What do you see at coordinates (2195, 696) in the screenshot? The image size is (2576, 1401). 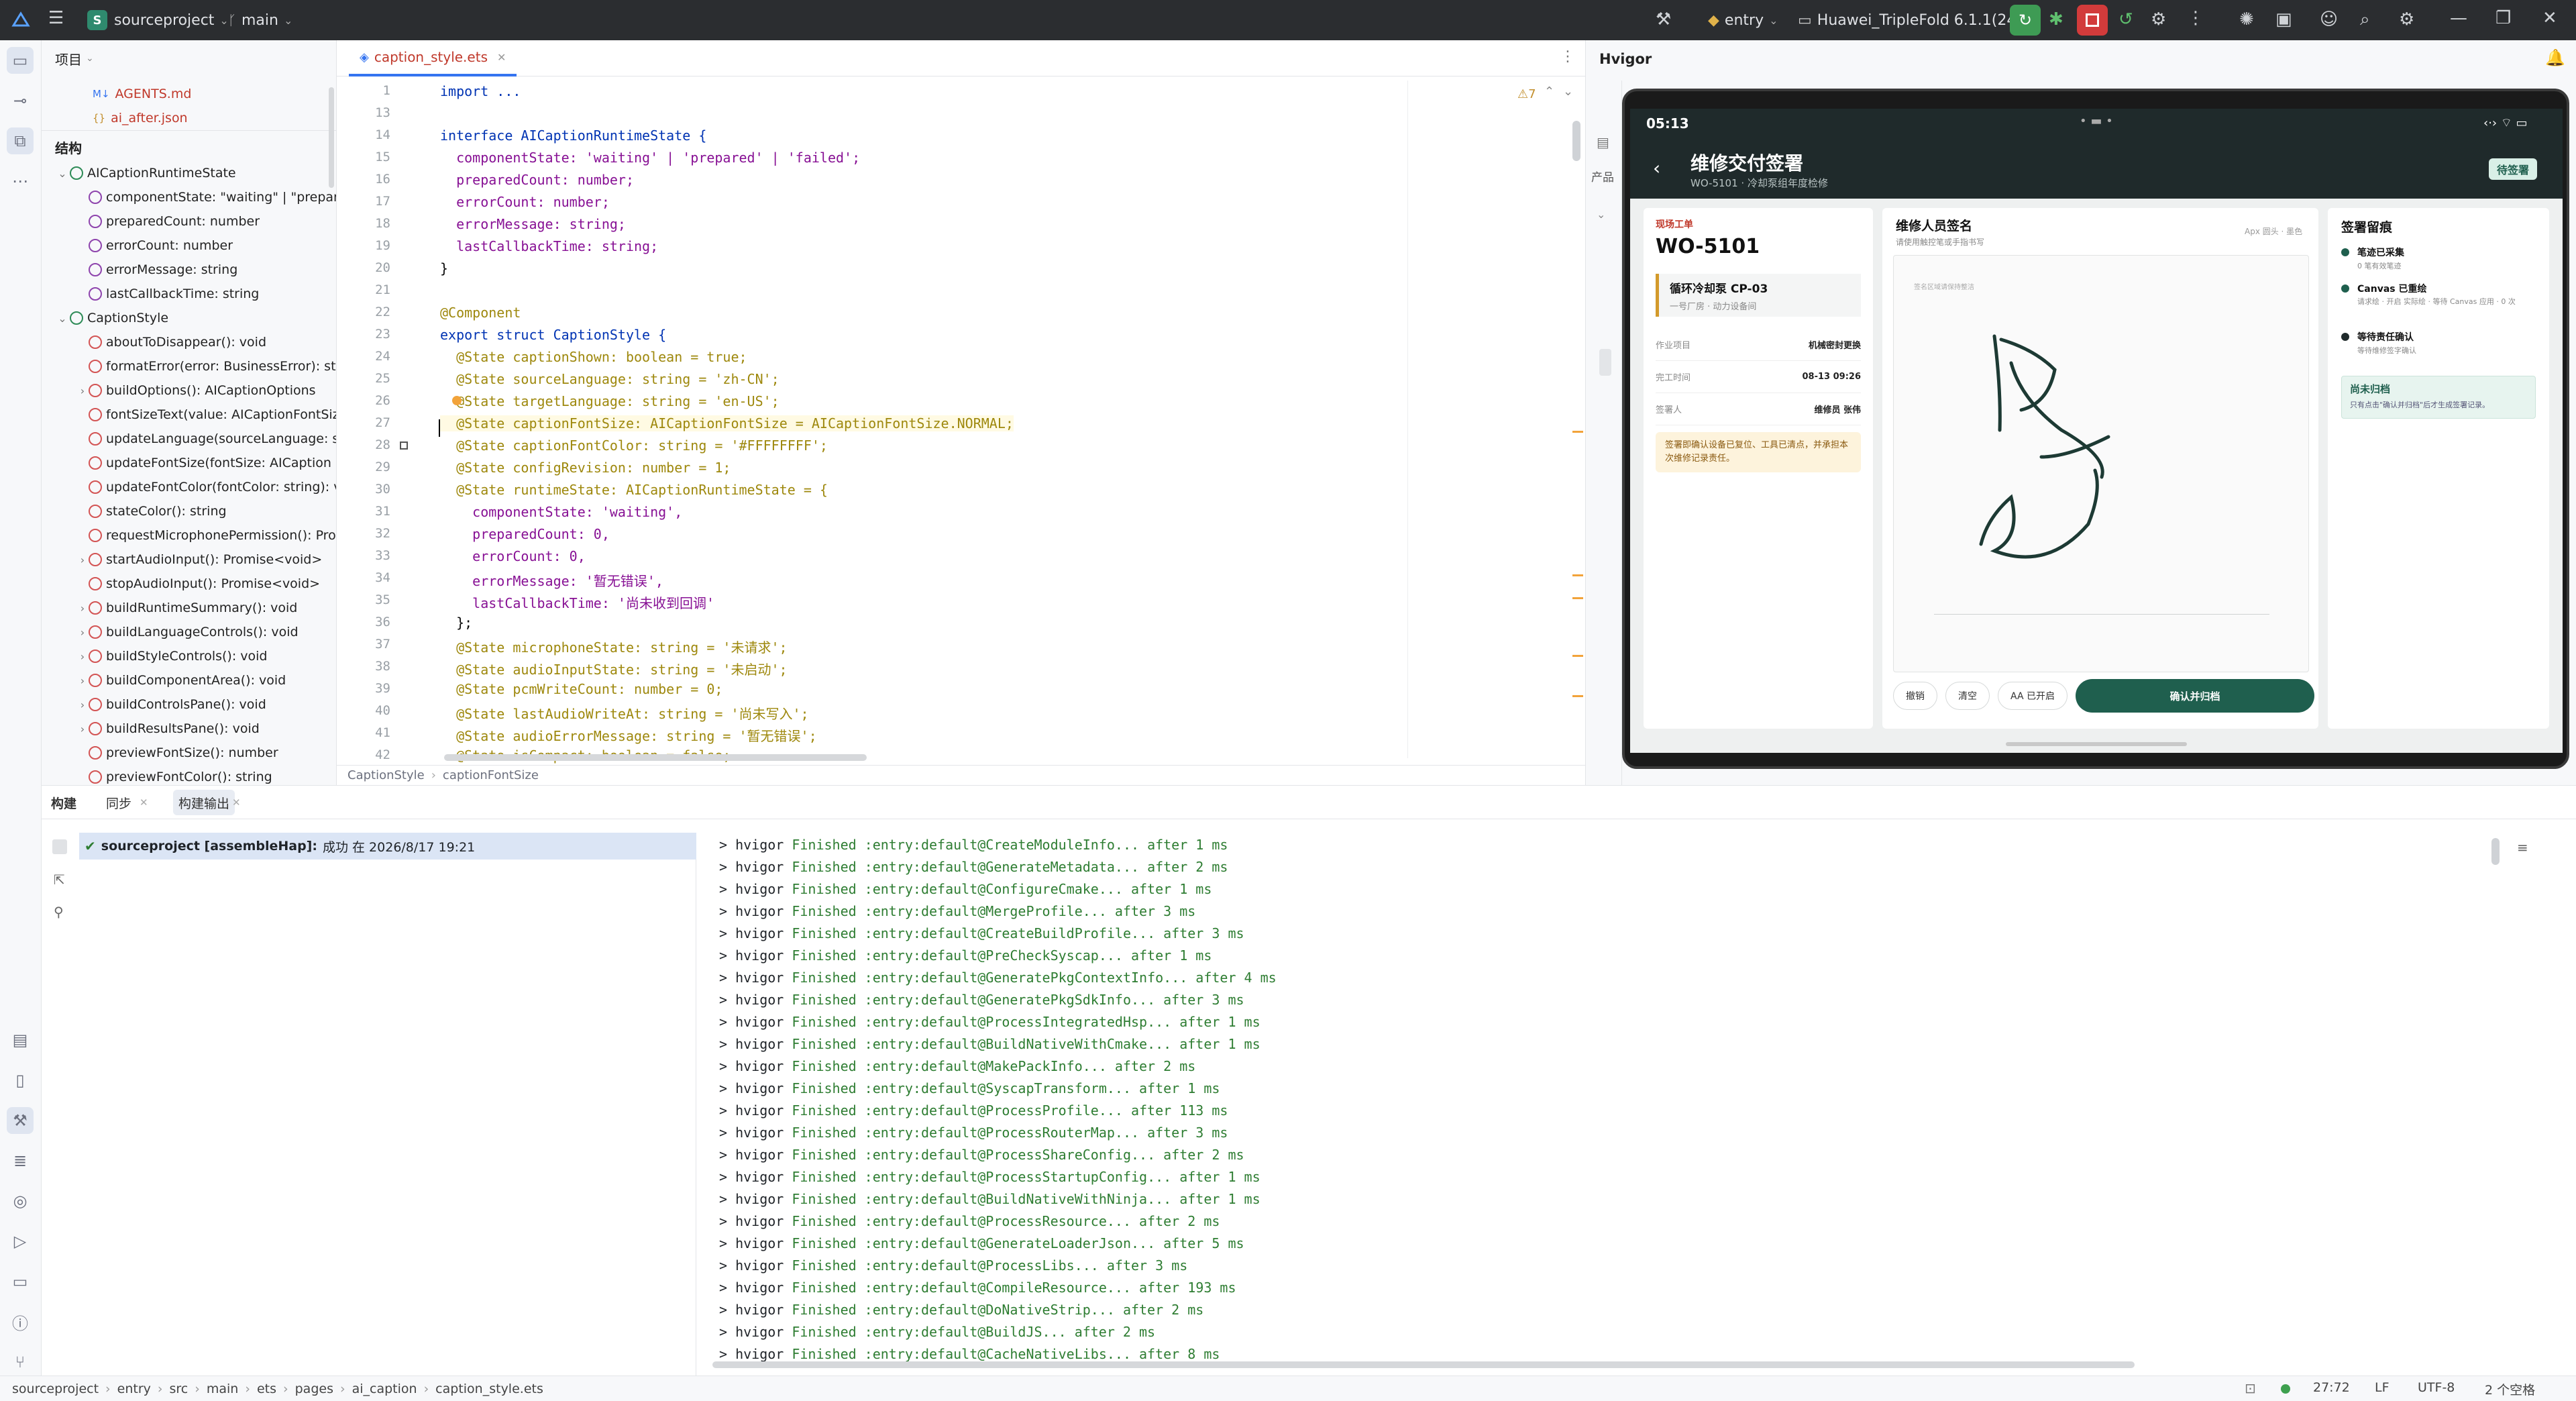 I see `confirm-archive-button: 确认并归档` at bounding box center [2195, 696].